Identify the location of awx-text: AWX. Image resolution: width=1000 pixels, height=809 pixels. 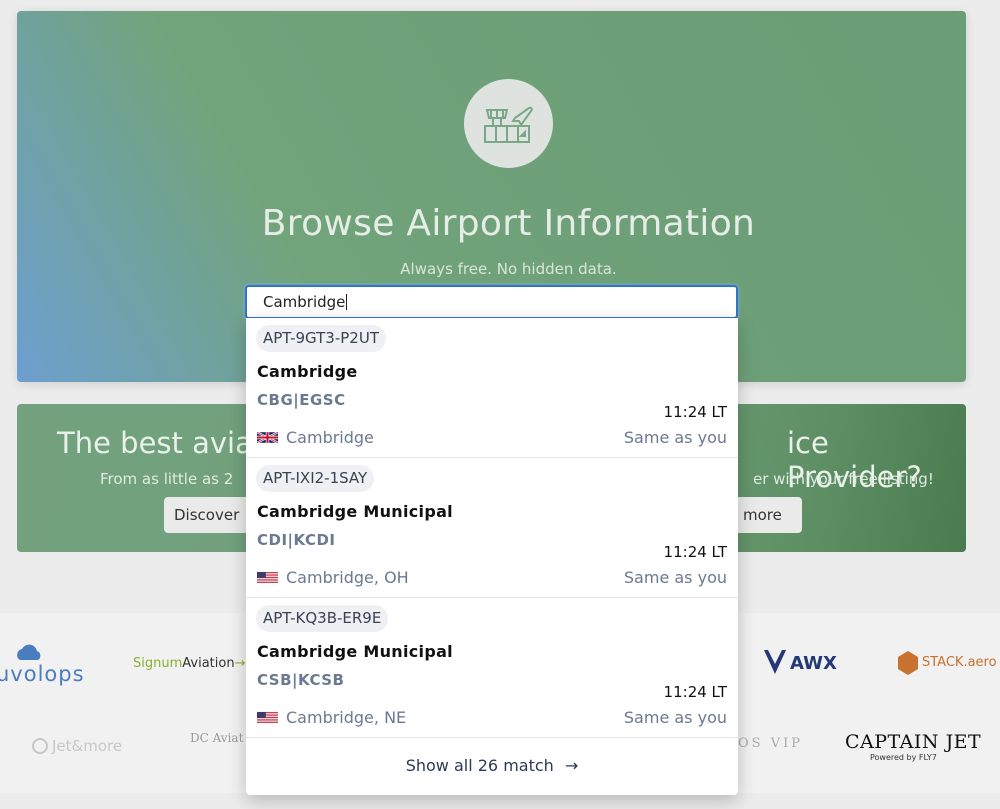
(813, 663).